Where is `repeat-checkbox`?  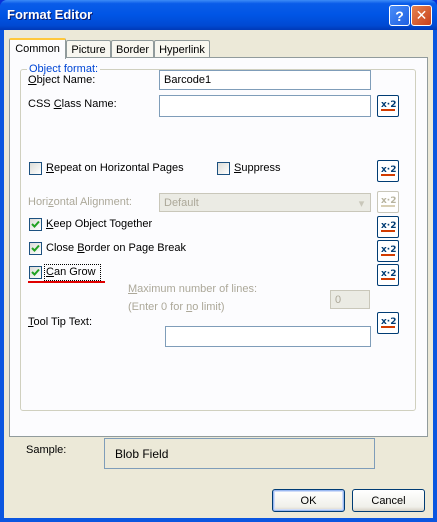 repeat-checkbox is located at coordinates (35, 168).